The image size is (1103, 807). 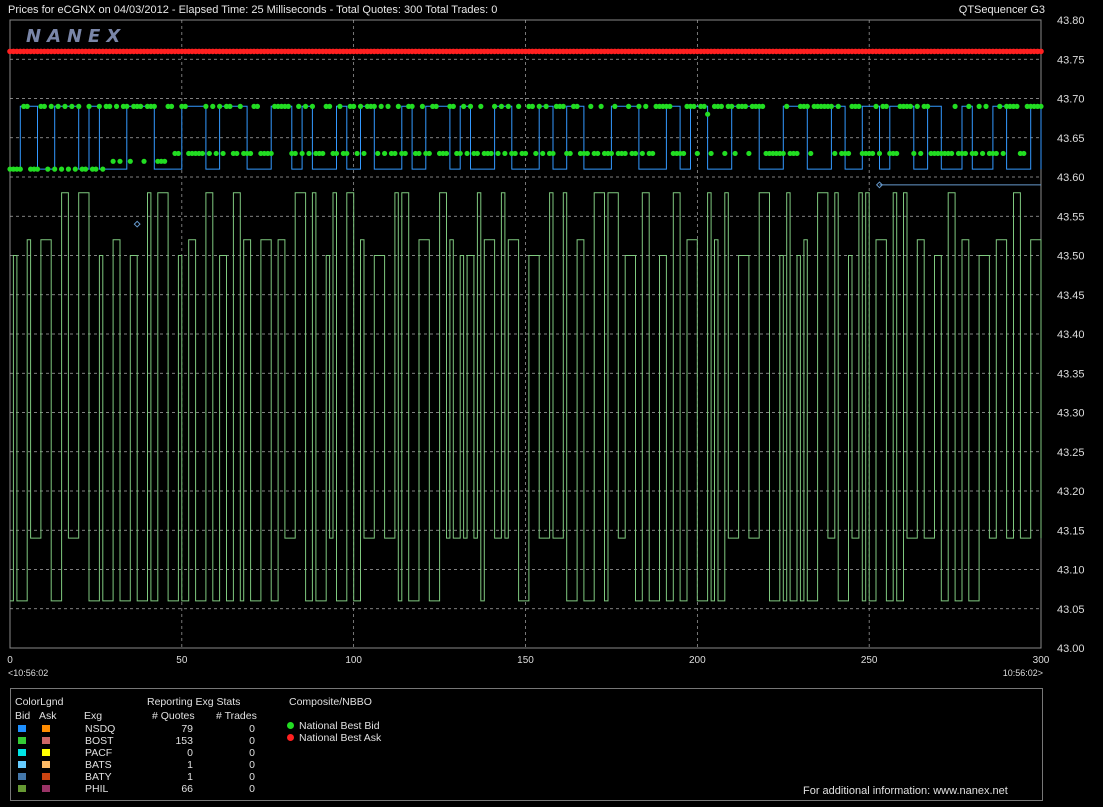 I want to click on y-tick-label: 43.60, so click(x=1071, y=178).